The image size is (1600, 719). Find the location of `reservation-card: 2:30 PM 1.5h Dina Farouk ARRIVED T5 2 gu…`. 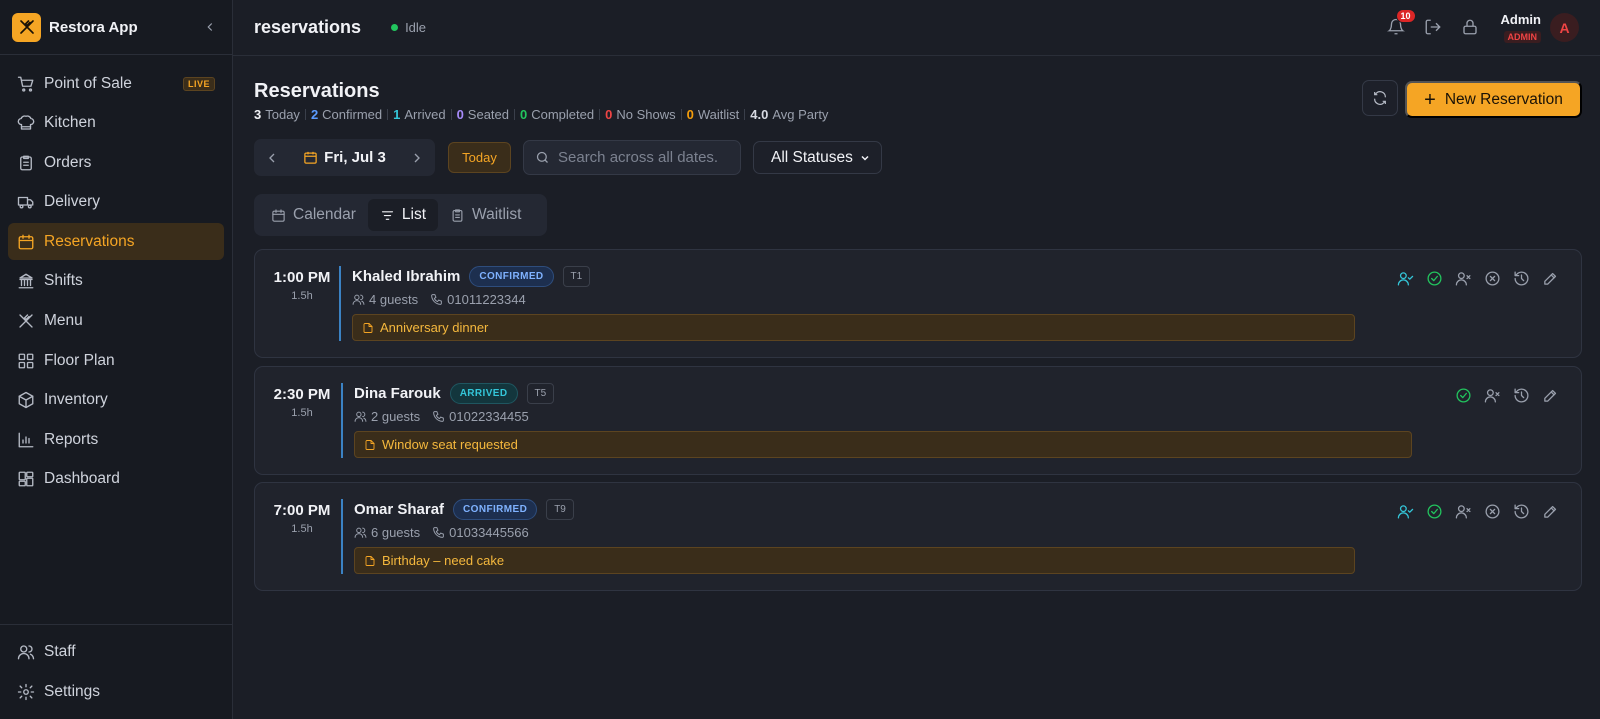

reservation-card: 2:30 PM 1.5h Dina Farouk ARRIVED T5 2 gu… is located at coordinates (918, 420).